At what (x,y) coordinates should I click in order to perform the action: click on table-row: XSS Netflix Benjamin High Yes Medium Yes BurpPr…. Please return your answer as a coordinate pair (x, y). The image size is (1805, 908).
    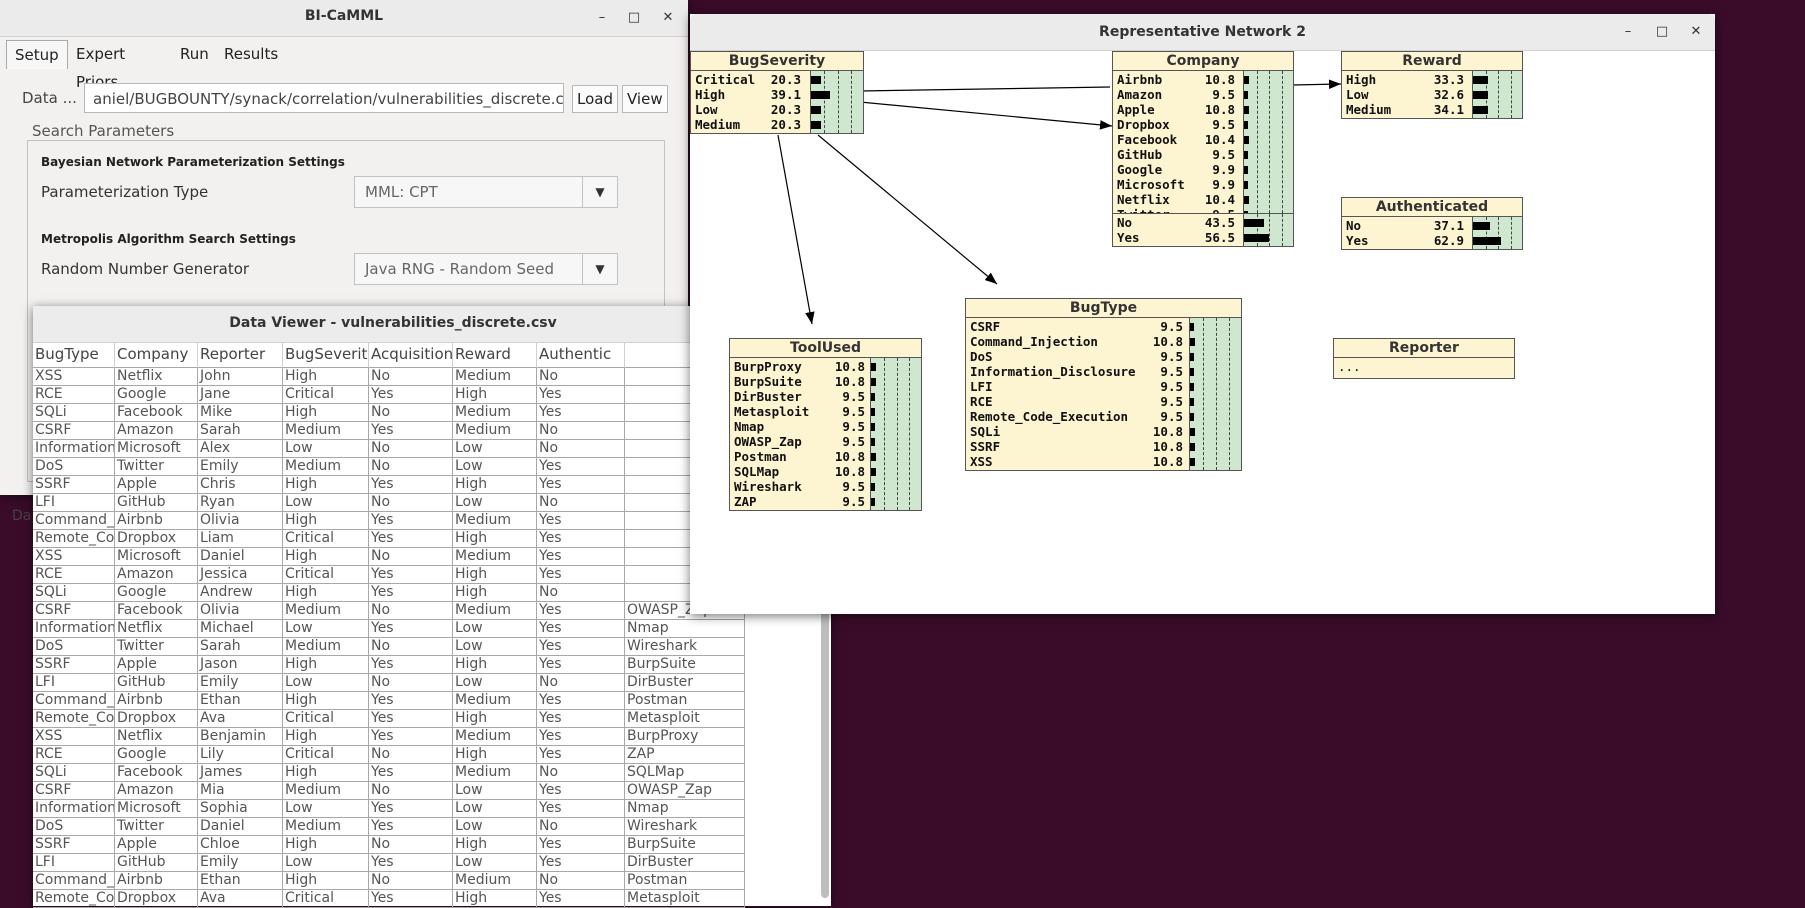
    Looking at the image, I should click on (425, 737).